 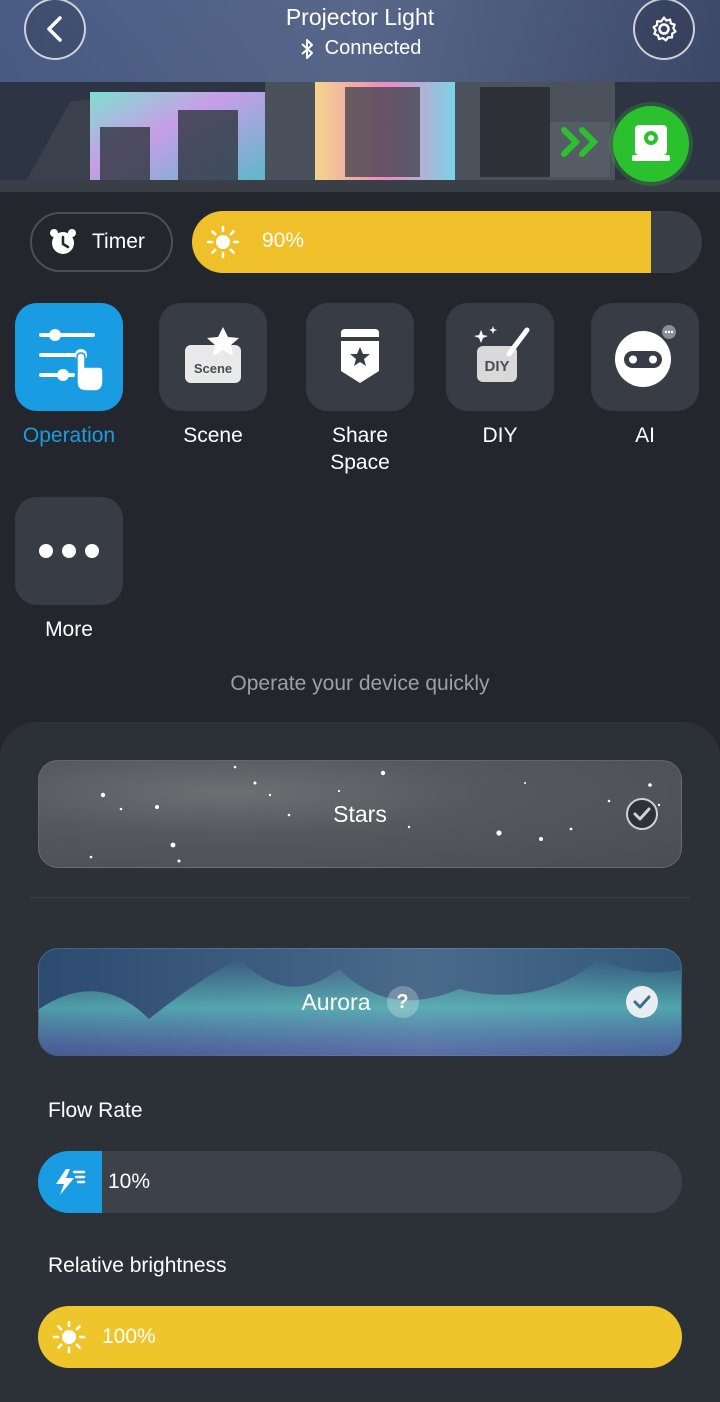 I want to click on more-tile, so click(x=69, y=551).